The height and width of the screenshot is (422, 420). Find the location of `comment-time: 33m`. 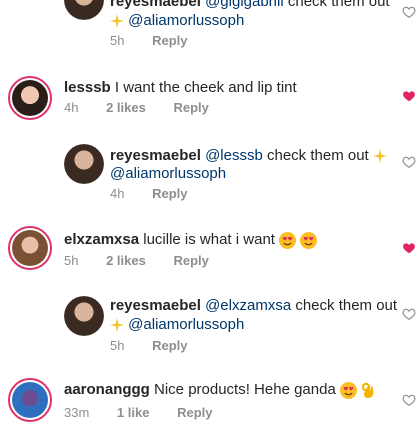

comment-time: 33m is located at coordinates (77, 412).